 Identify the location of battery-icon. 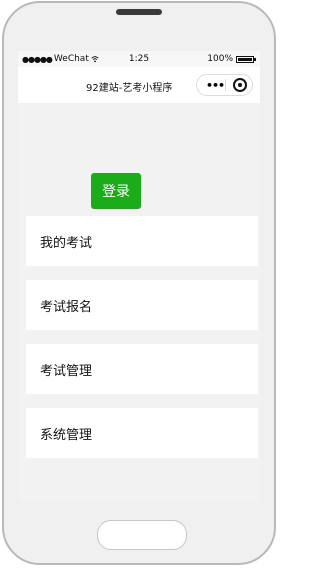
(246, 59).